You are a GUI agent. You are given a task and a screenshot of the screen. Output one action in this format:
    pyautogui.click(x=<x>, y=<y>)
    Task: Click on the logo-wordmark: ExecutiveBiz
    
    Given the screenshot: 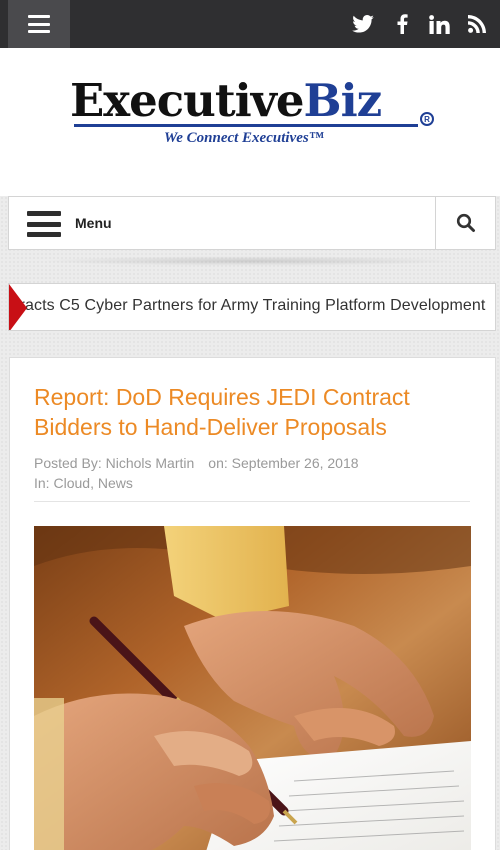 What is the action you would take?
    pyautogui.click(x=226, y=100)
    